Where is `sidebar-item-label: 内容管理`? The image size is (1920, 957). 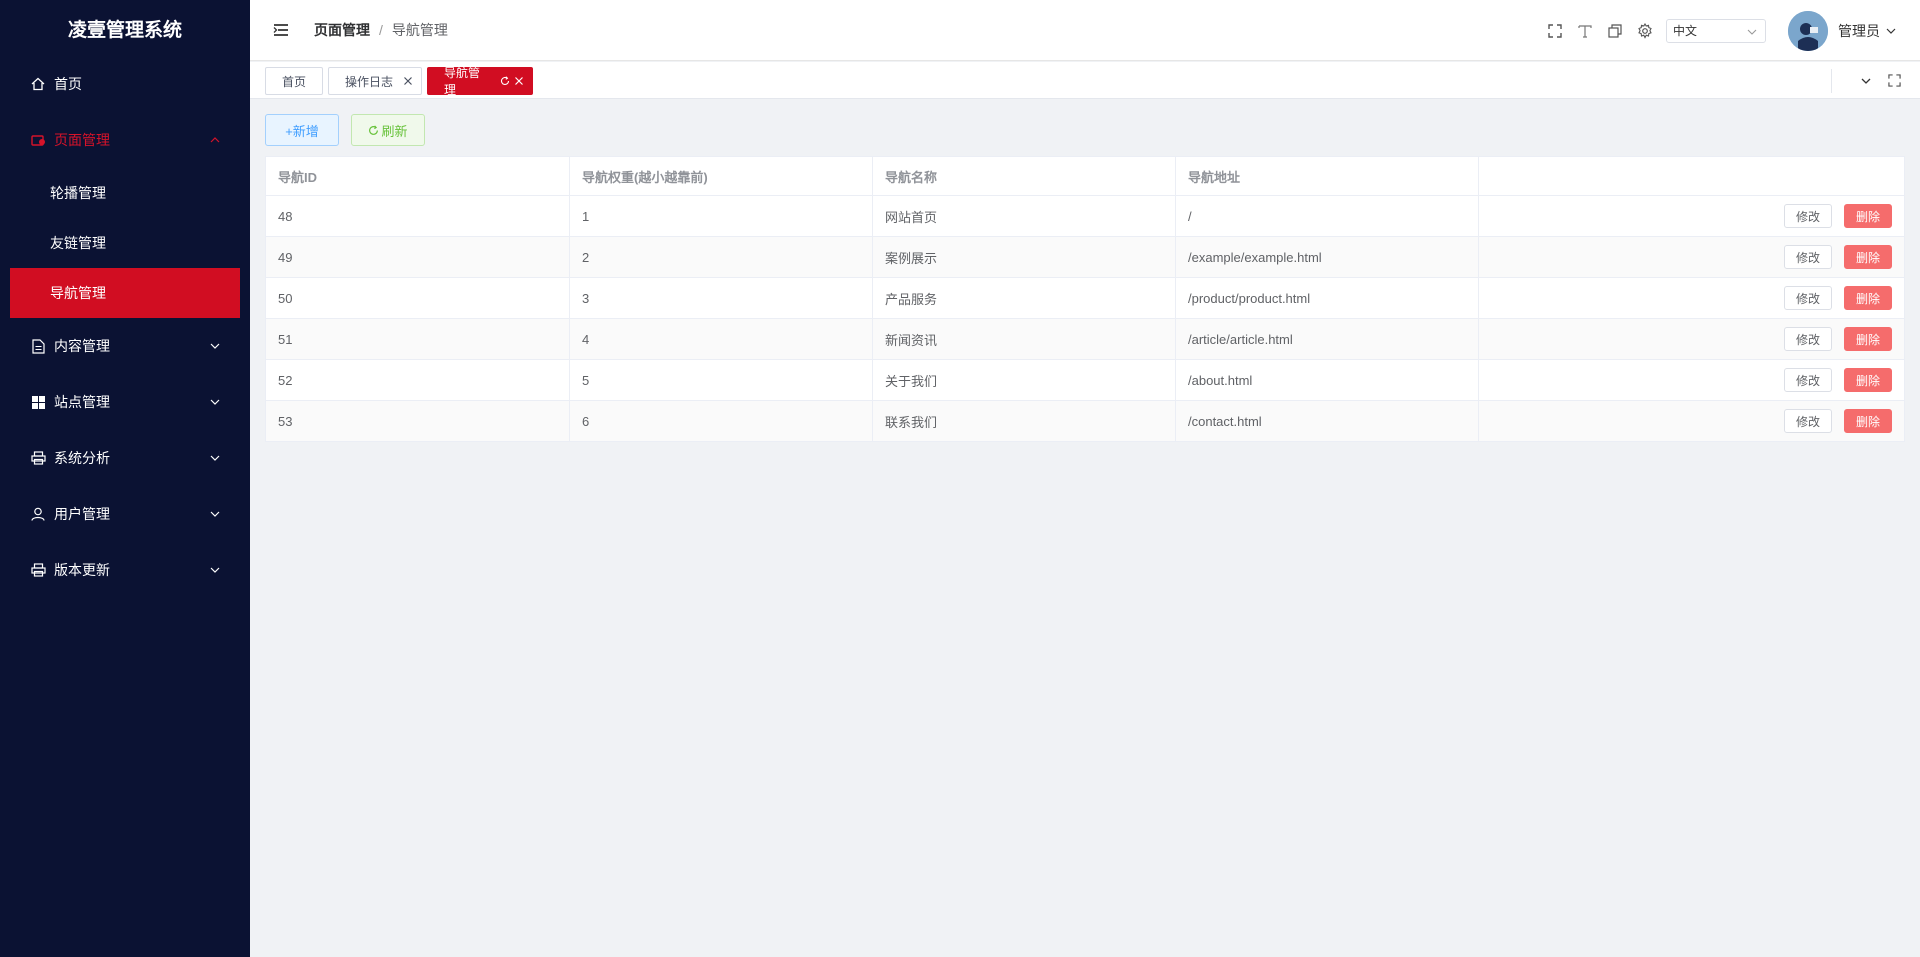 sidebar-item-label: 内容管理 is located at coordinates (82, 346).